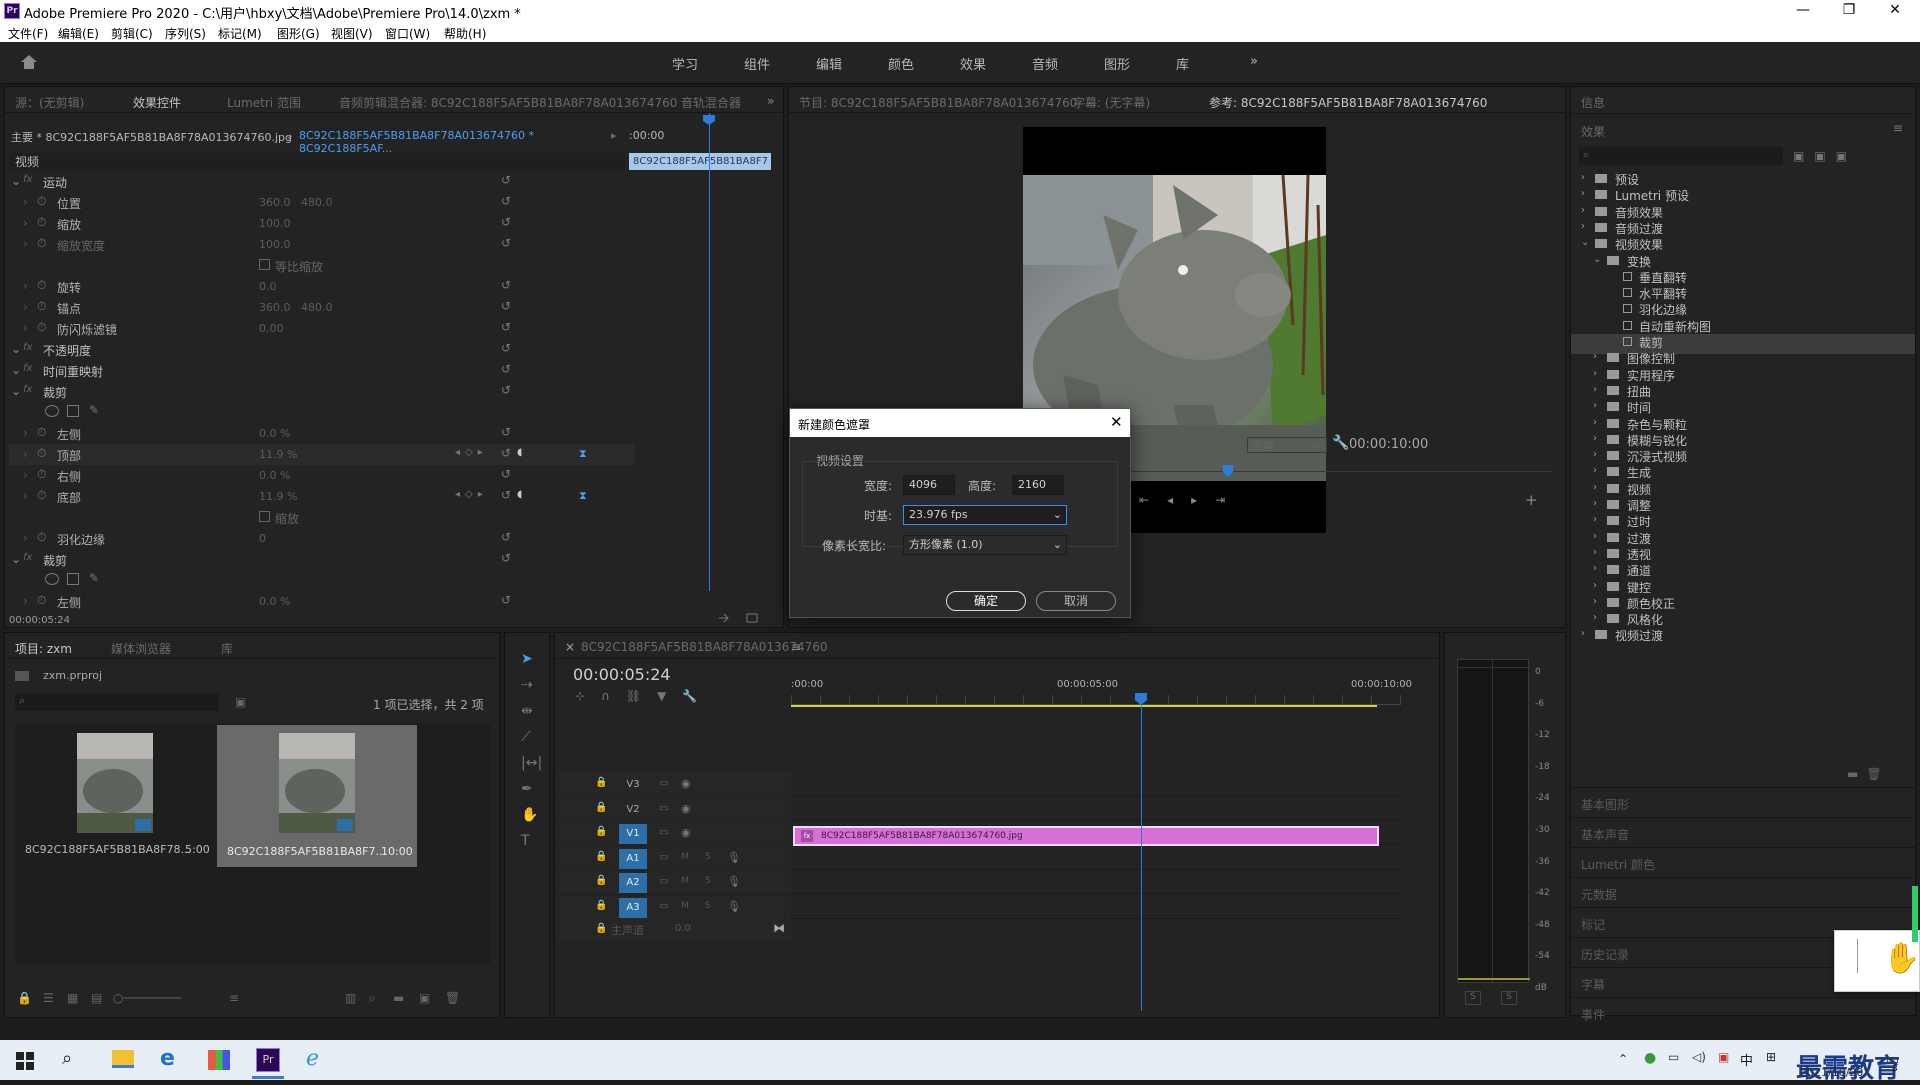  Describe the element at coordinates (321, 265) in the screenshot. I see `effect-property-row: 等比缩放` at that location.